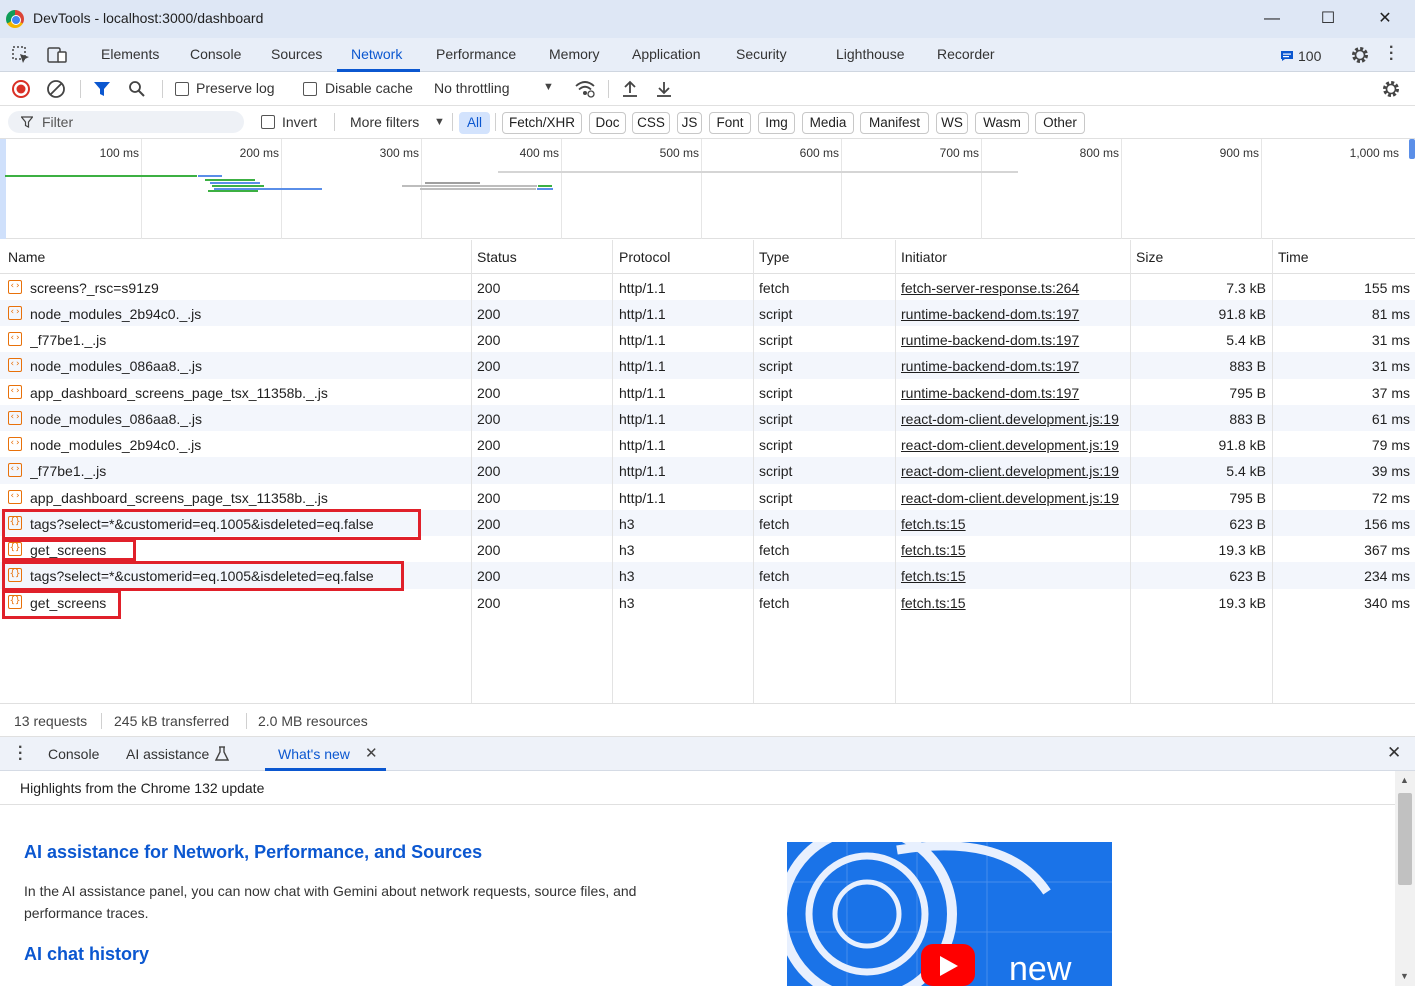 Image resolution: width=1415 pixels, height=986 pixels. I want to click on drawer-tab-console: Console, so click(73, 754).